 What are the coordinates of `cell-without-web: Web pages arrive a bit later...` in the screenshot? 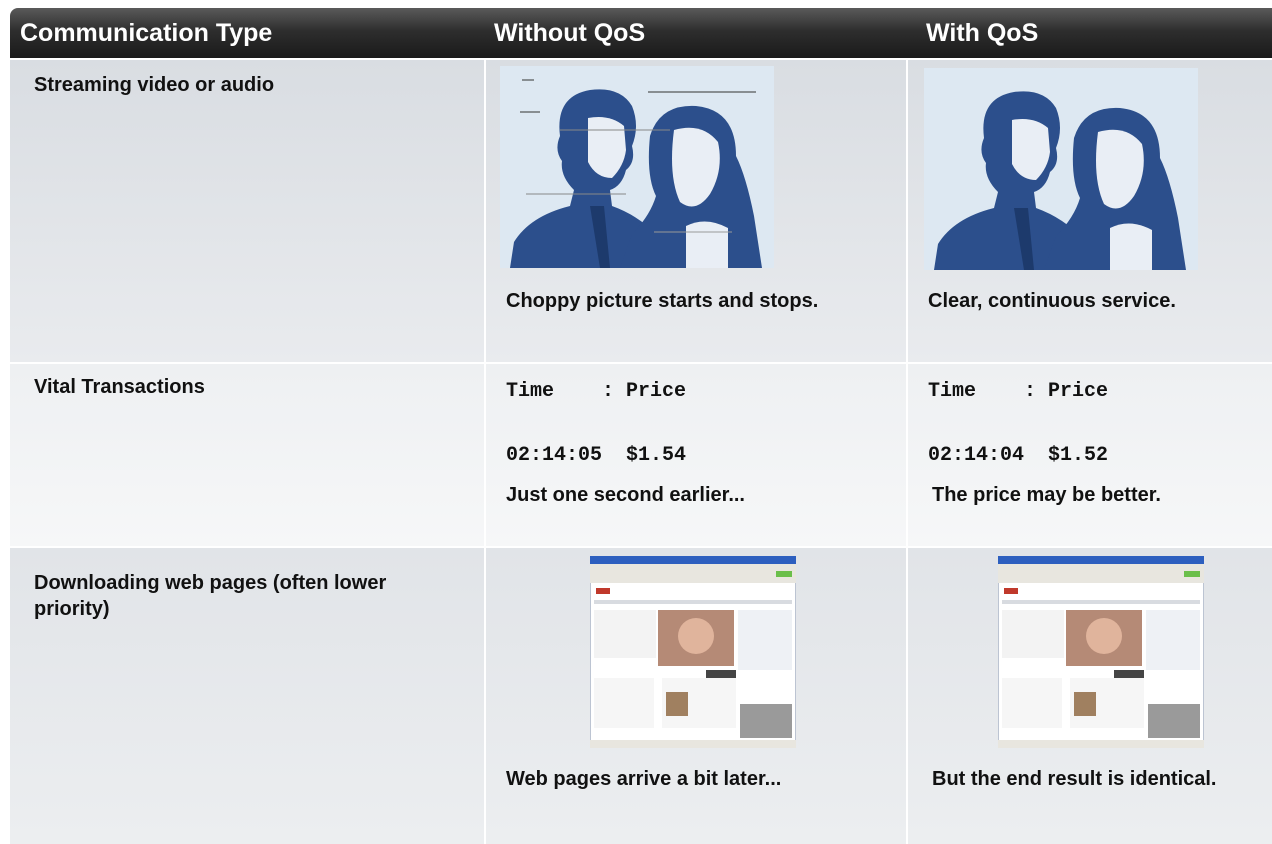 It's located at (696, 696).